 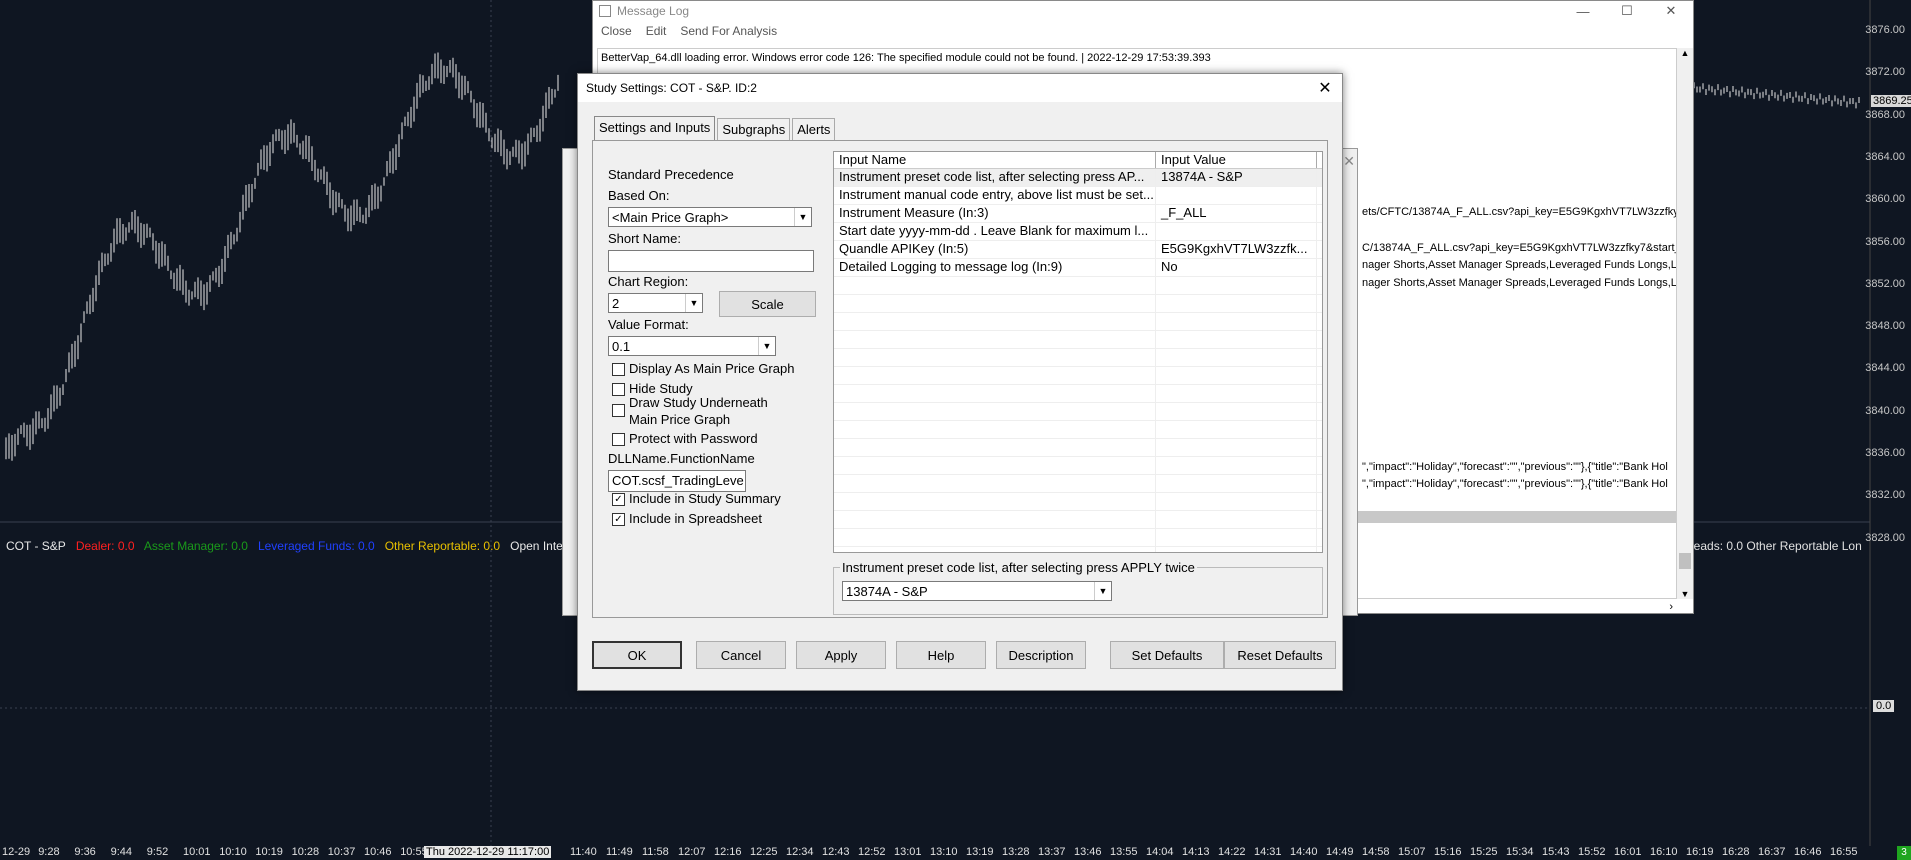 I want to click on grid-cell-value: _F_ALL, so click(x=1236, y=213).